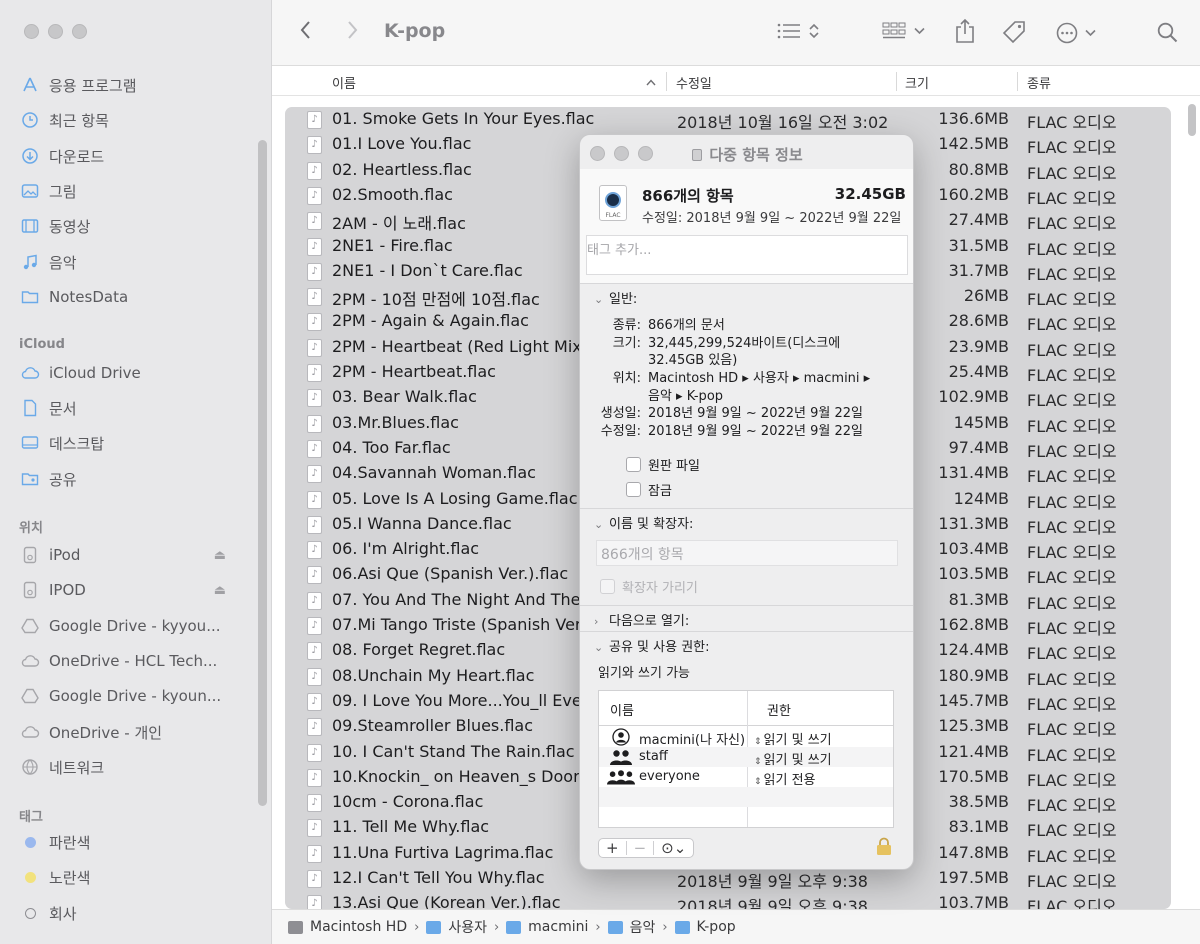 The width and height of the screenshot is (1200, 944). Describe the element at coordinates (140, 913) in the screenshot. I see `sidebar-item-tag-work: 회사` at that location.